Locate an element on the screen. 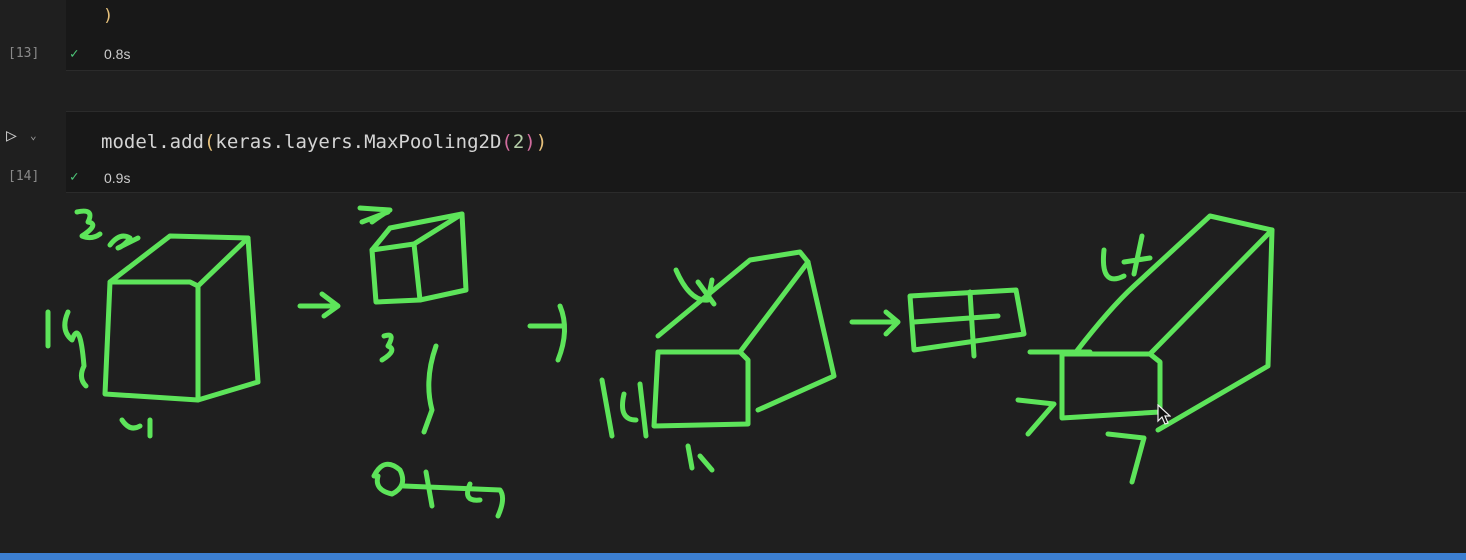  code-inner-paren-close: ) is located at coordinates (530, 142).